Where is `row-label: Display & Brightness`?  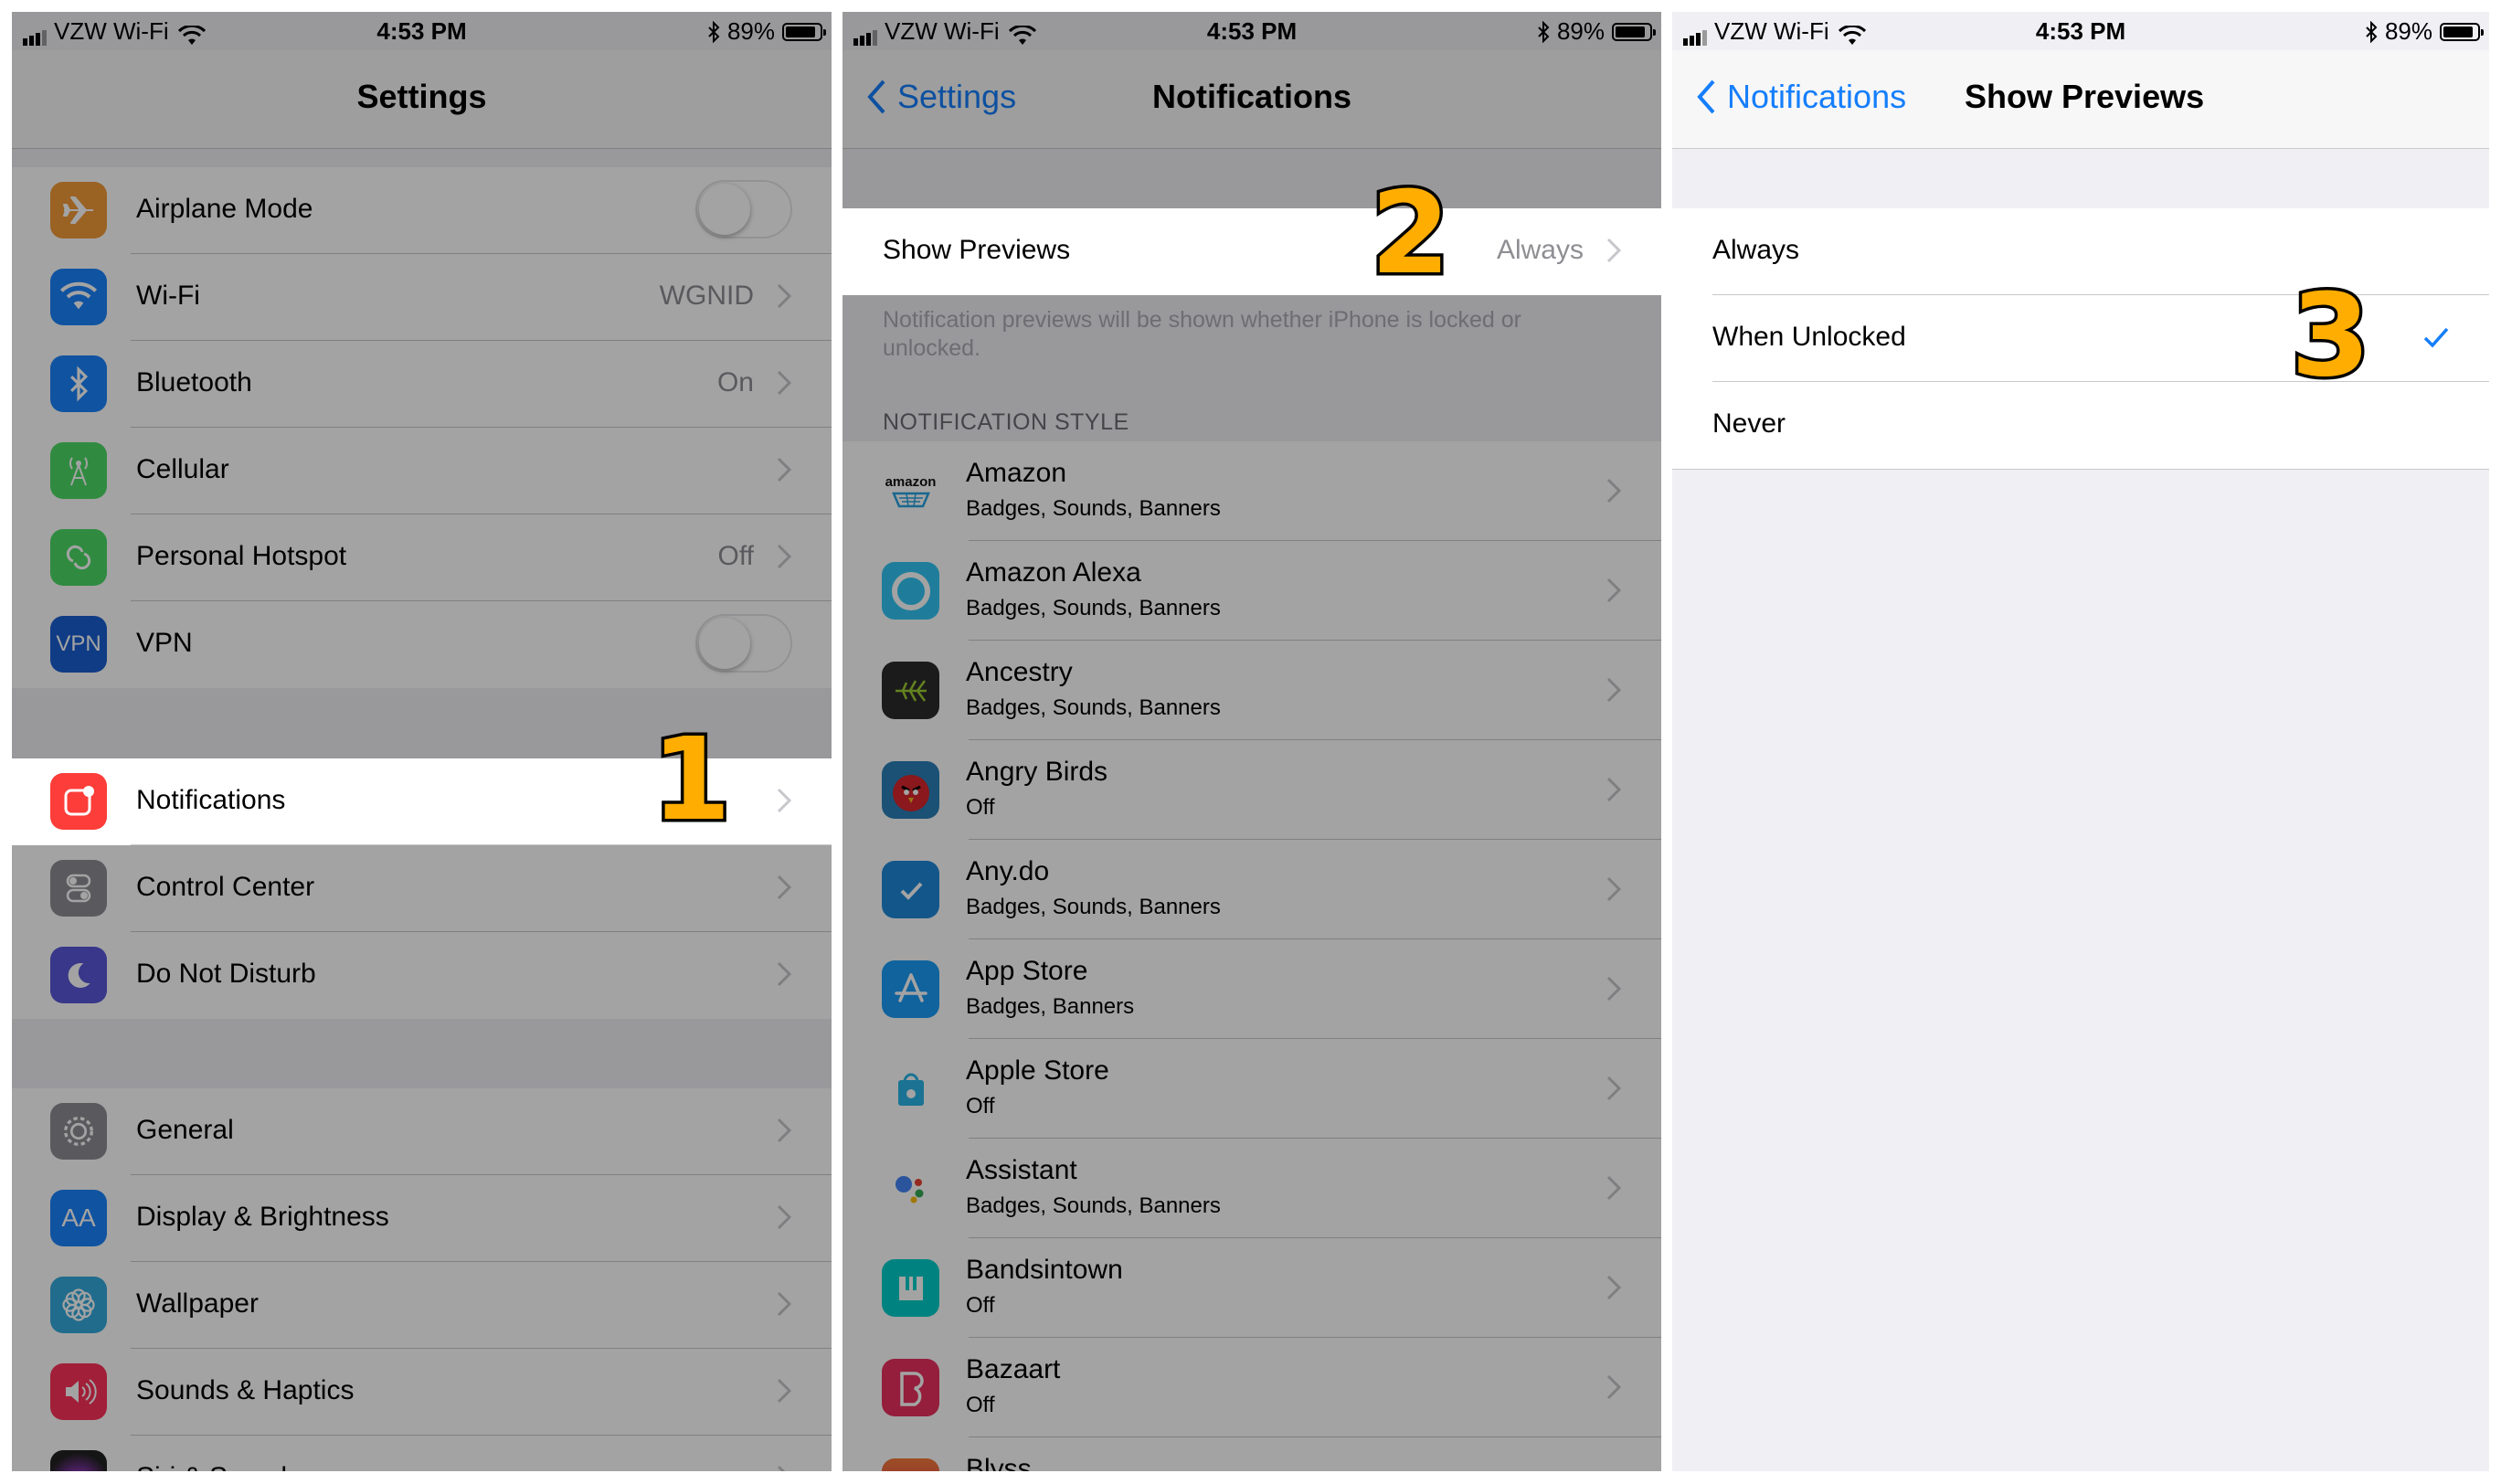 row-label: Display & Brightness is located at coordinates (262, 1217).